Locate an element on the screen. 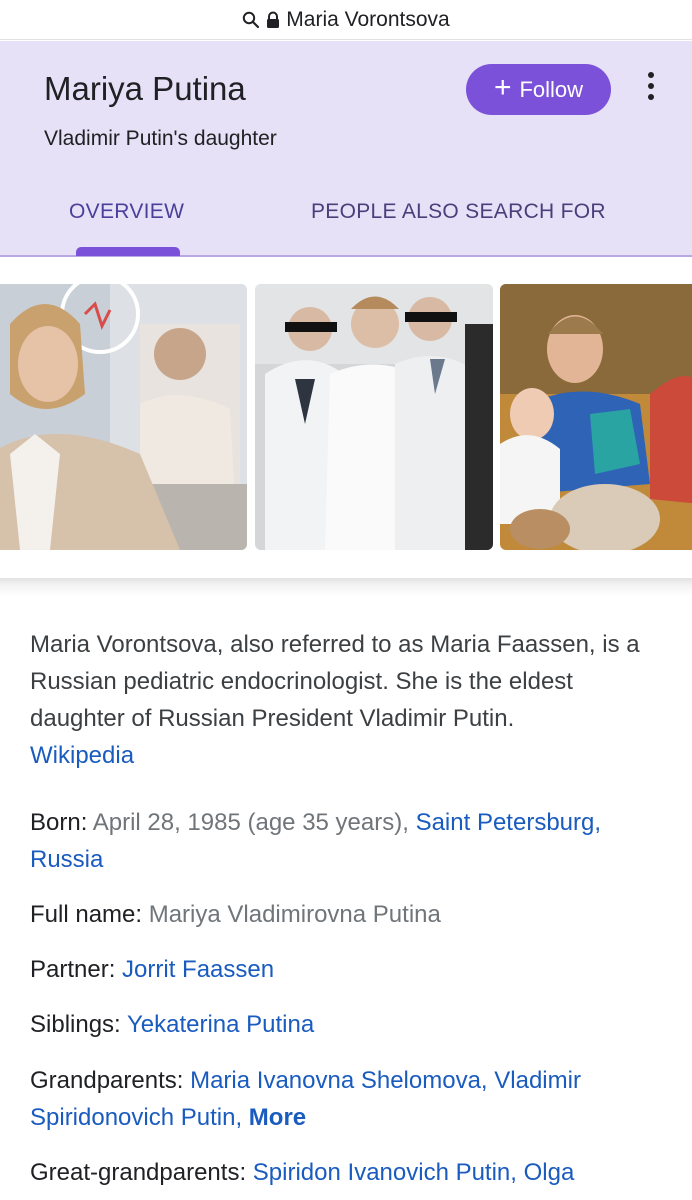  plus-icon: + is located at coordinates (502, 87).